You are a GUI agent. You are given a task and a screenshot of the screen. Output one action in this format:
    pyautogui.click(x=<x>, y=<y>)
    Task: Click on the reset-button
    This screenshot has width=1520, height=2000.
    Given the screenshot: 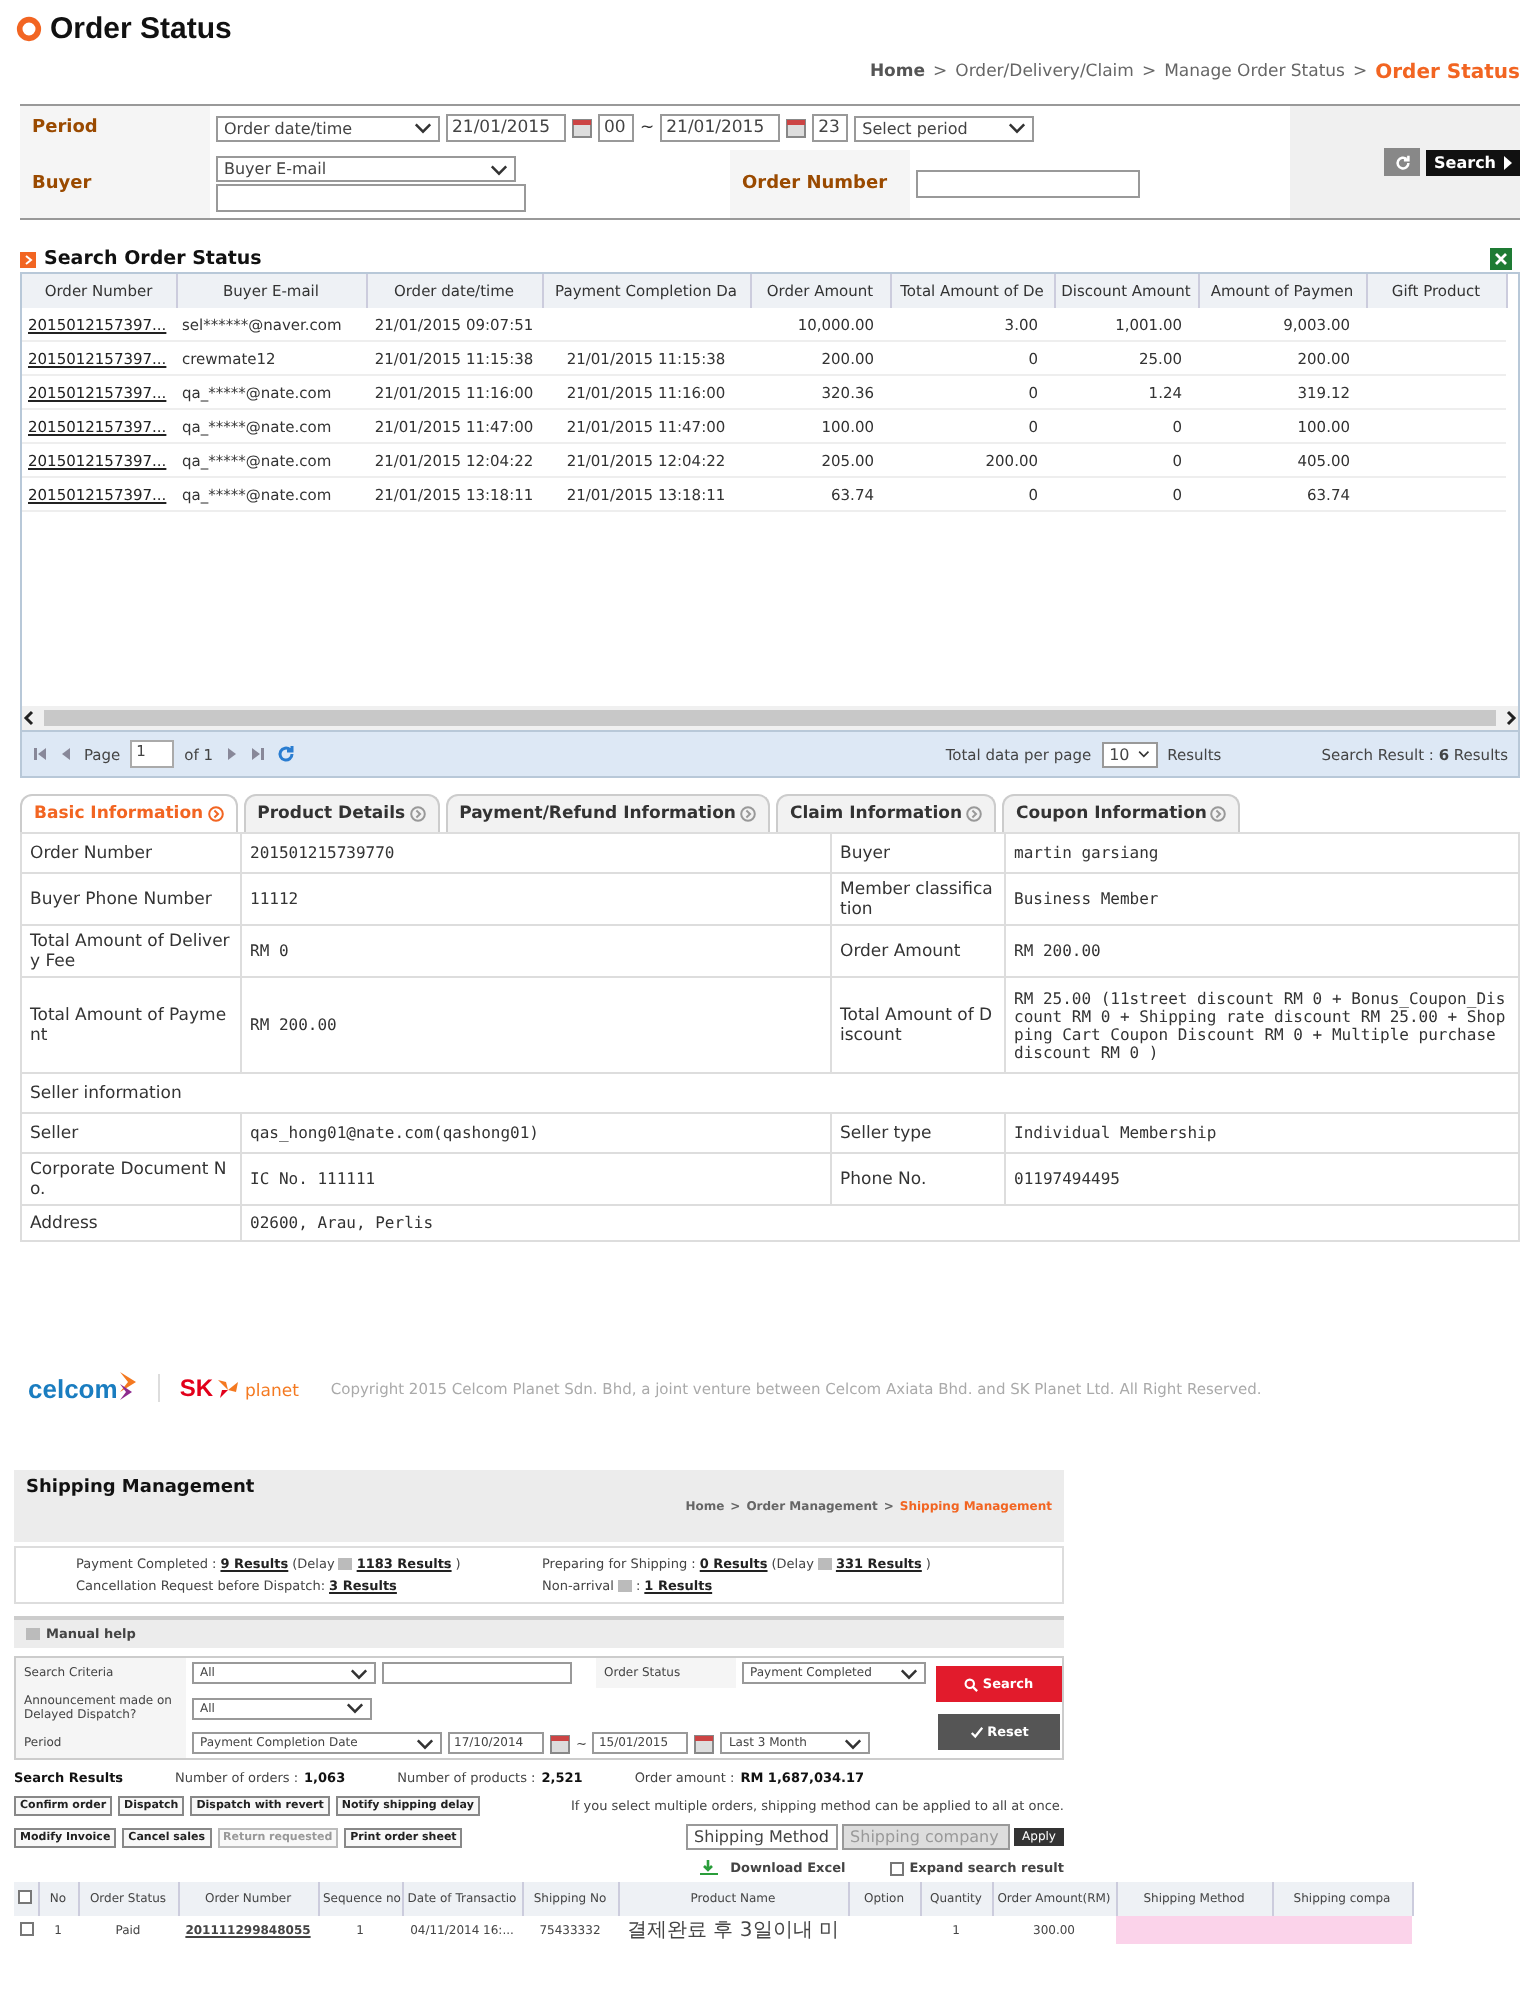 What is the action you would take?
    pyautogui.click(x=1402, y=162)
    